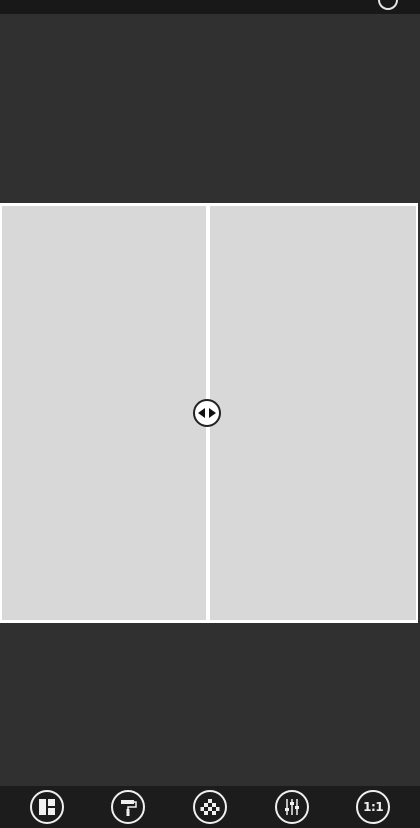 The image size is (420, 828). I want to click on bottom-toolbar: 1:1, so click(210, 807).